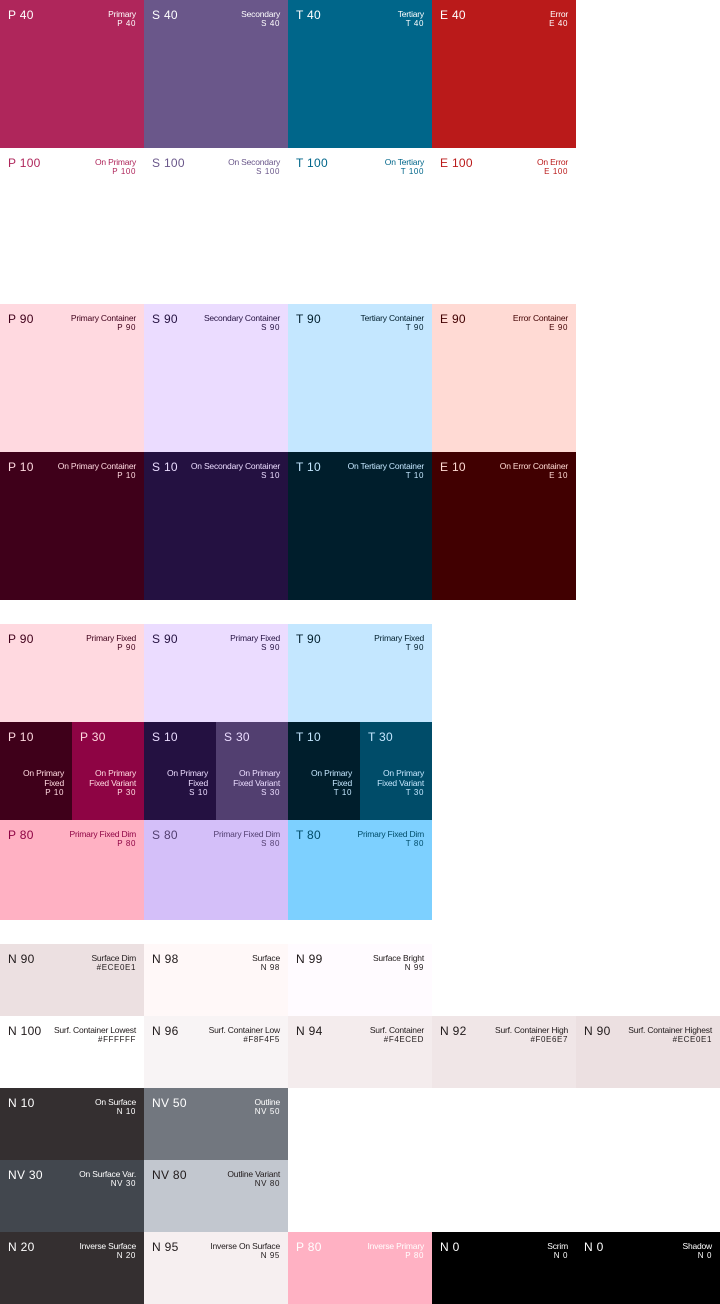 The image size is (720, 1304). Describe the element at coordinates (412, 171) in the screenshot. I see `swatch-role-code: T 100` at that location.